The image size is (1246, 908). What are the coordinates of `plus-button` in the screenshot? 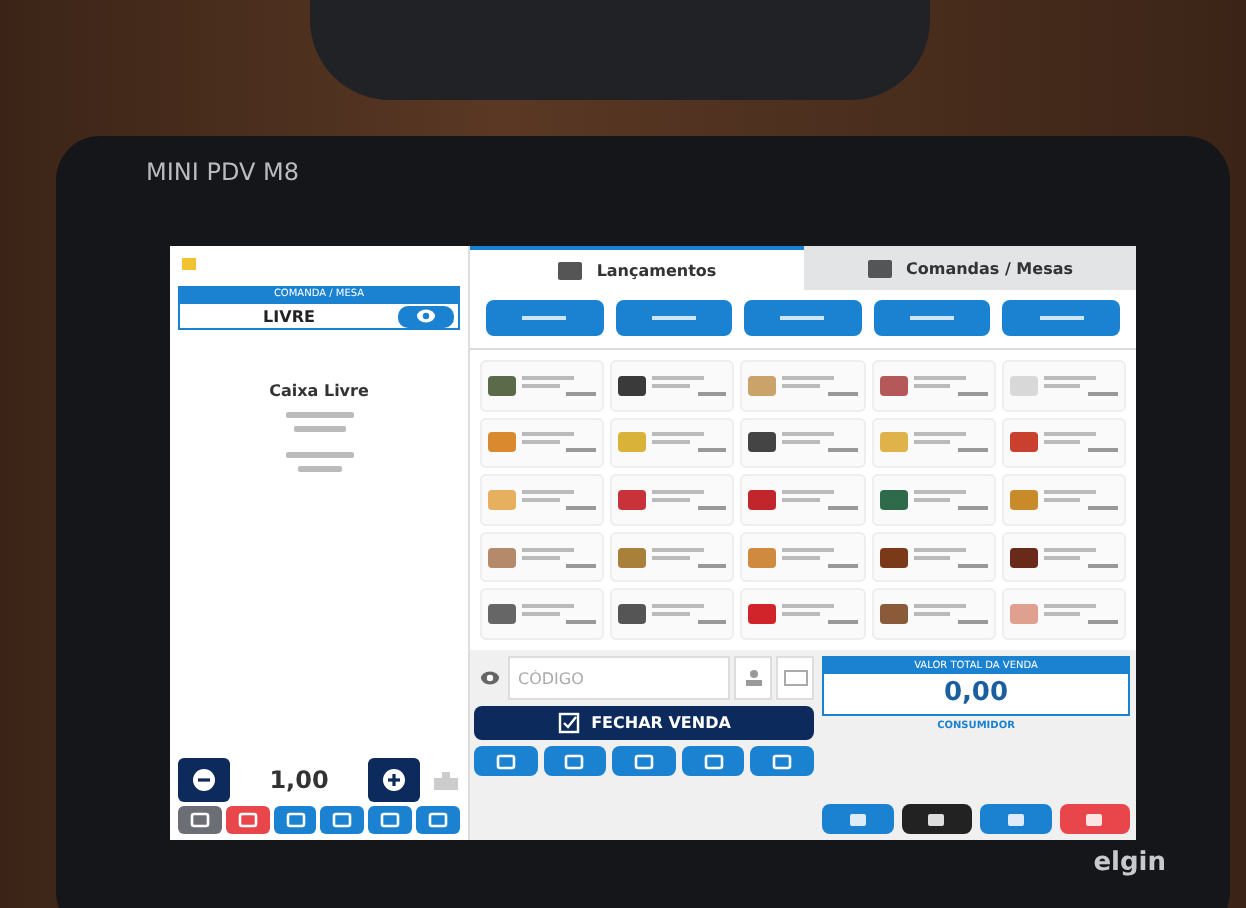 It's located at (394, 780).